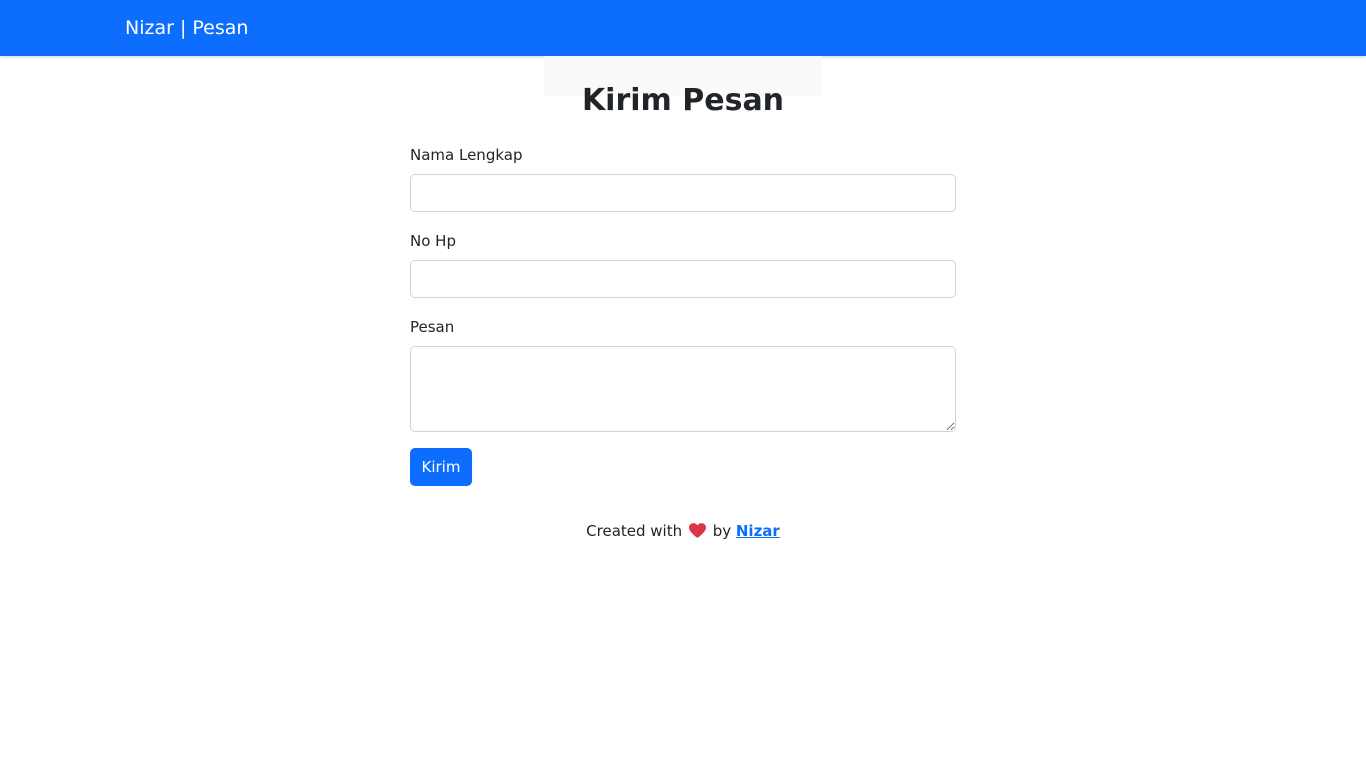 This screenshot has height=768, width=1366. I want to click on navbar: Nizar | Pesan, so click(683, 28).